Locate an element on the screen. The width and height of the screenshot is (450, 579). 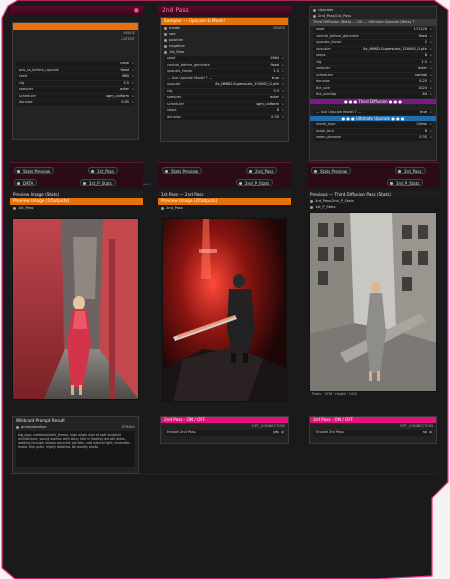
widget-mask-blur: mask_blur 8 ▸ is located at coordinates (373, 131).